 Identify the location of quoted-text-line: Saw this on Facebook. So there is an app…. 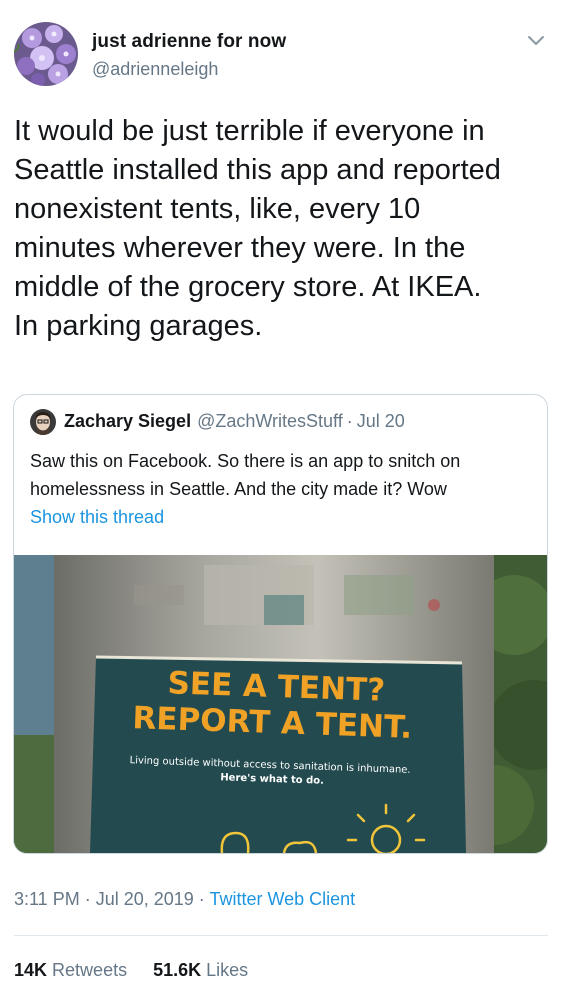
(245, 461).